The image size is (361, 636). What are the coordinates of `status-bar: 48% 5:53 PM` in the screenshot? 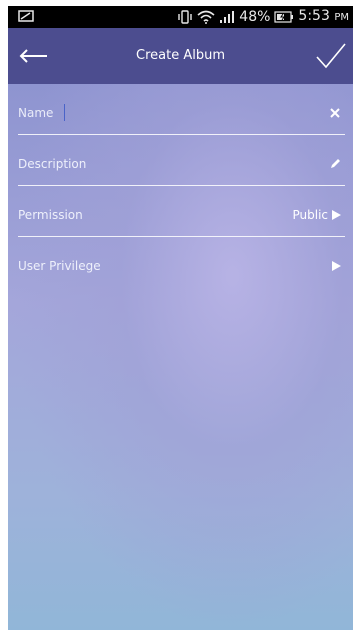 It's located at (180, 17).